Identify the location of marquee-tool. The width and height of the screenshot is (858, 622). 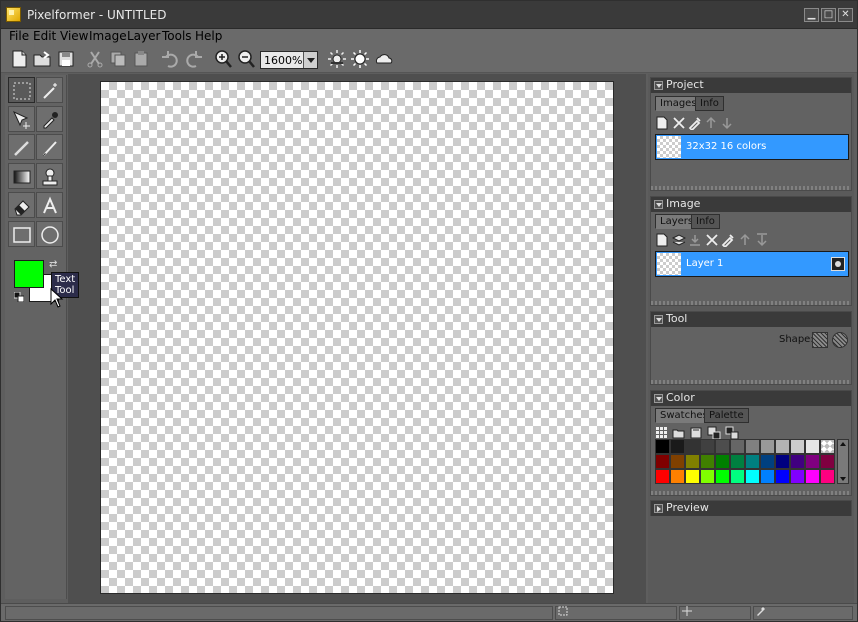
(21, 90).